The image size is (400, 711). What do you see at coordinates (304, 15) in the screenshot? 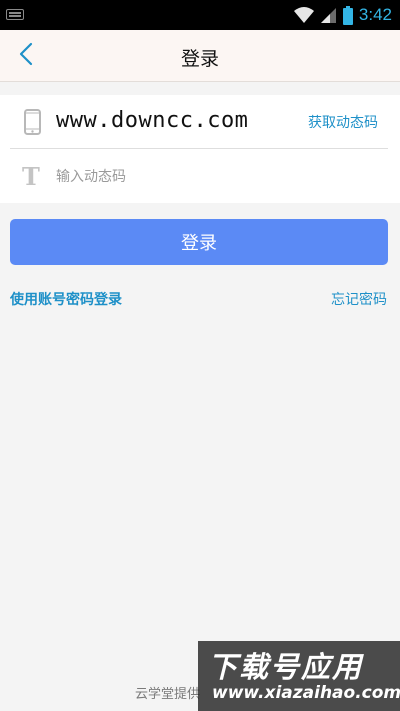
I see `wifi-icon` at bounding box center [304, 15].